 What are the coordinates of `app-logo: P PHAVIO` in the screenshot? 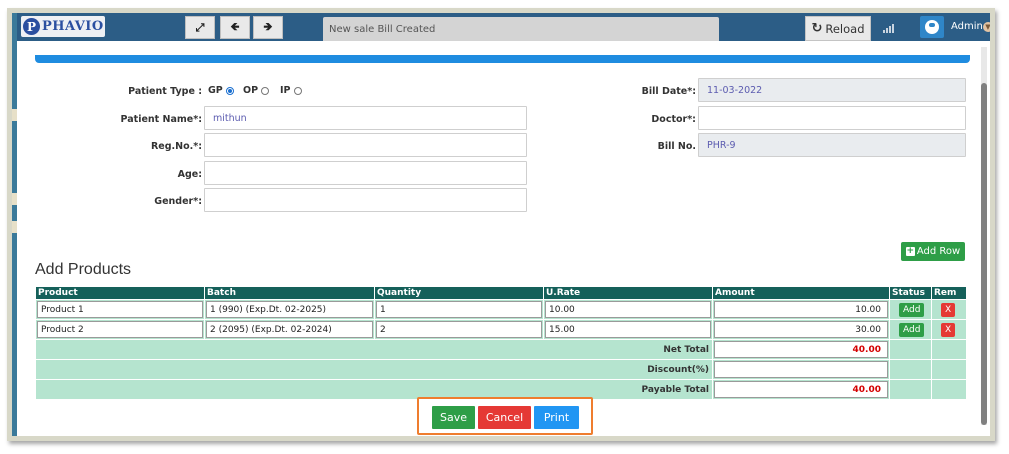 It's located at (63, 26).